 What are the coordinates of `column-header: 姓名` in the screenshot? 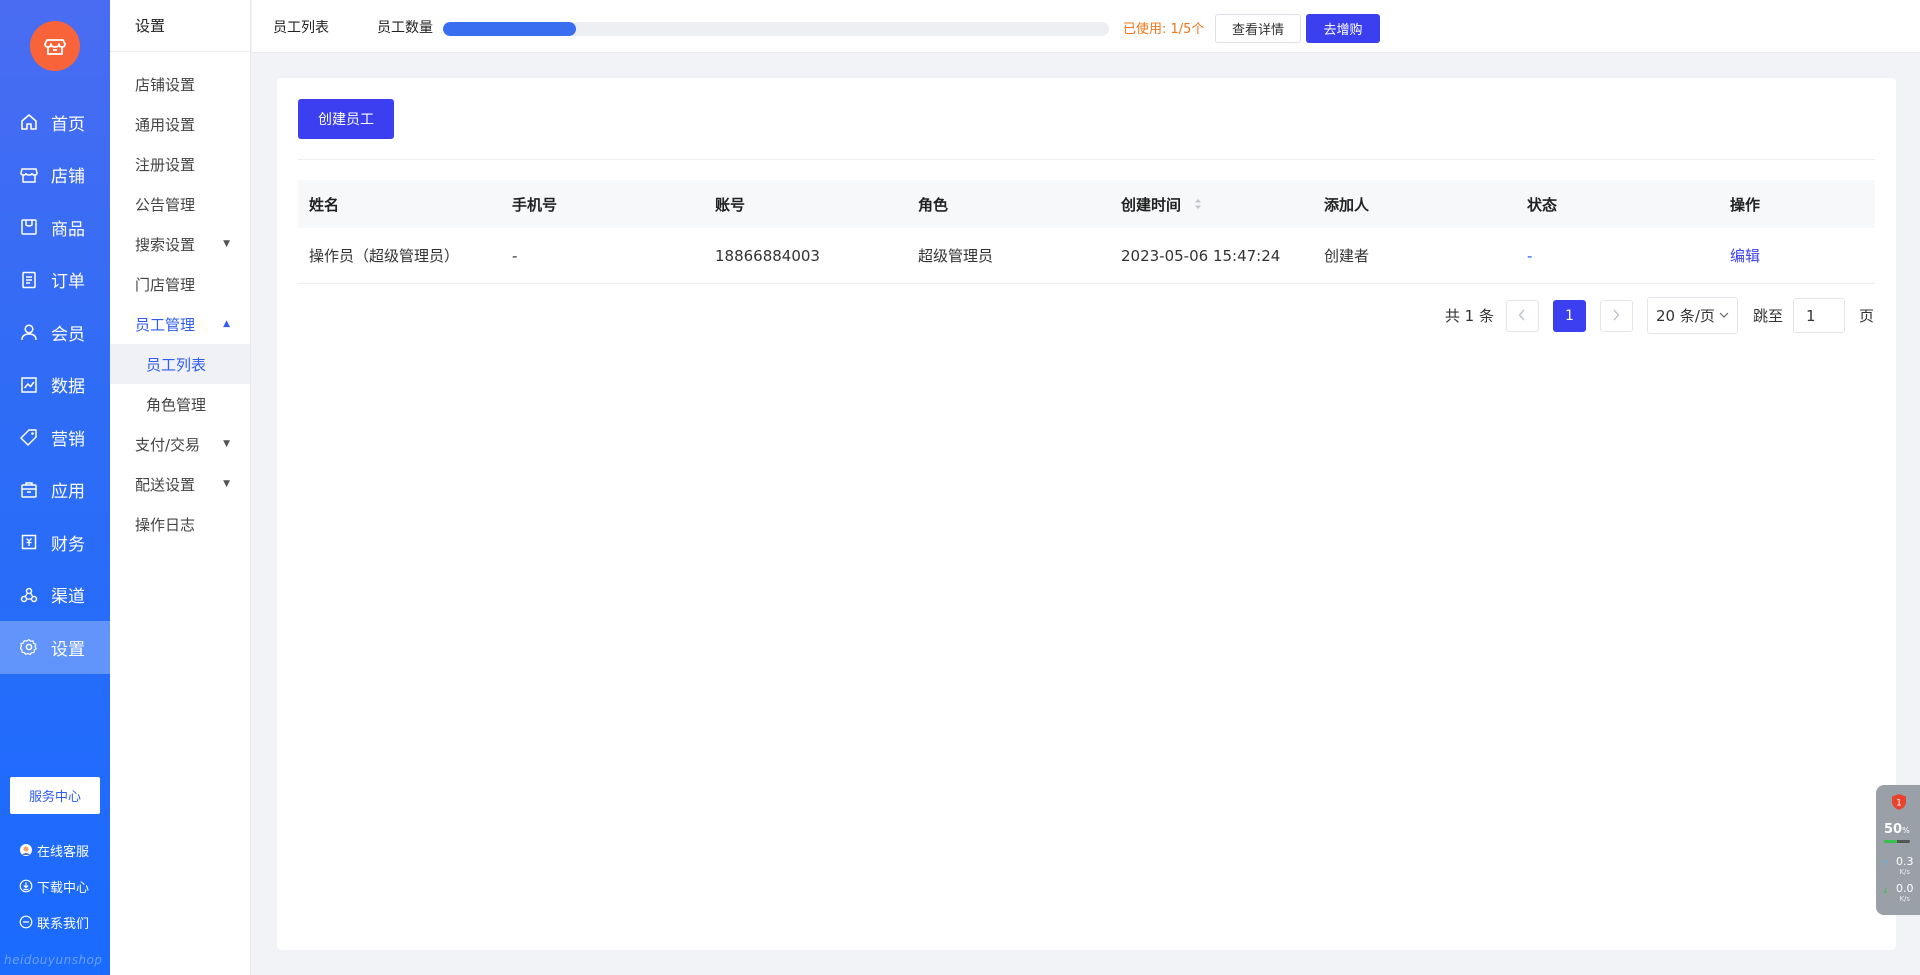 It's located at (324, 204).